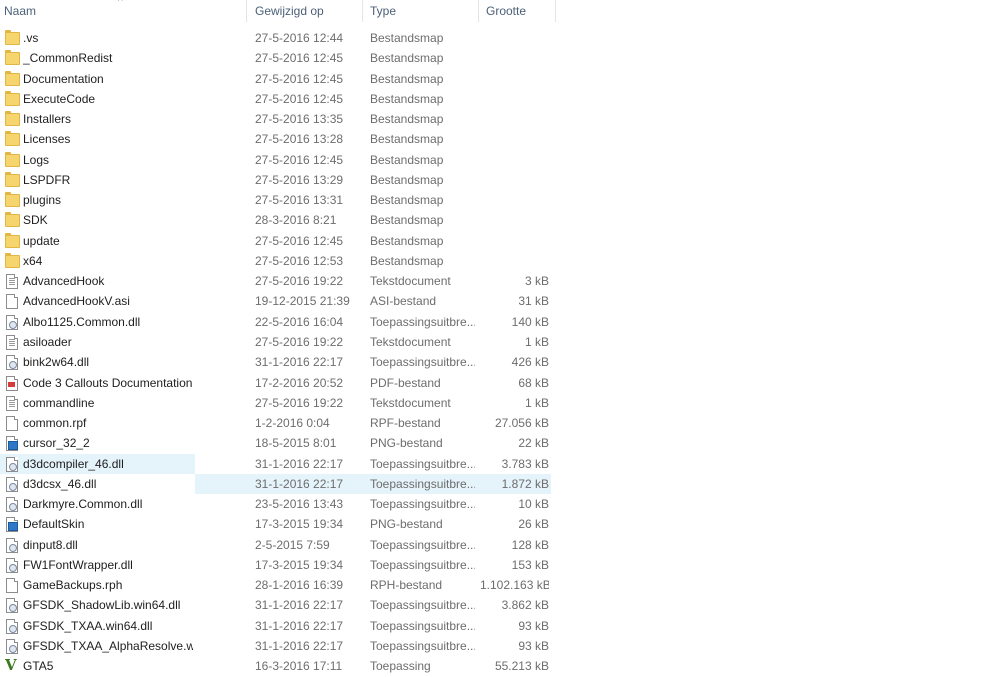  I want to click on file-row: .vs 27-5-2016 12:44 Bestandsmap, so click(500, 38).